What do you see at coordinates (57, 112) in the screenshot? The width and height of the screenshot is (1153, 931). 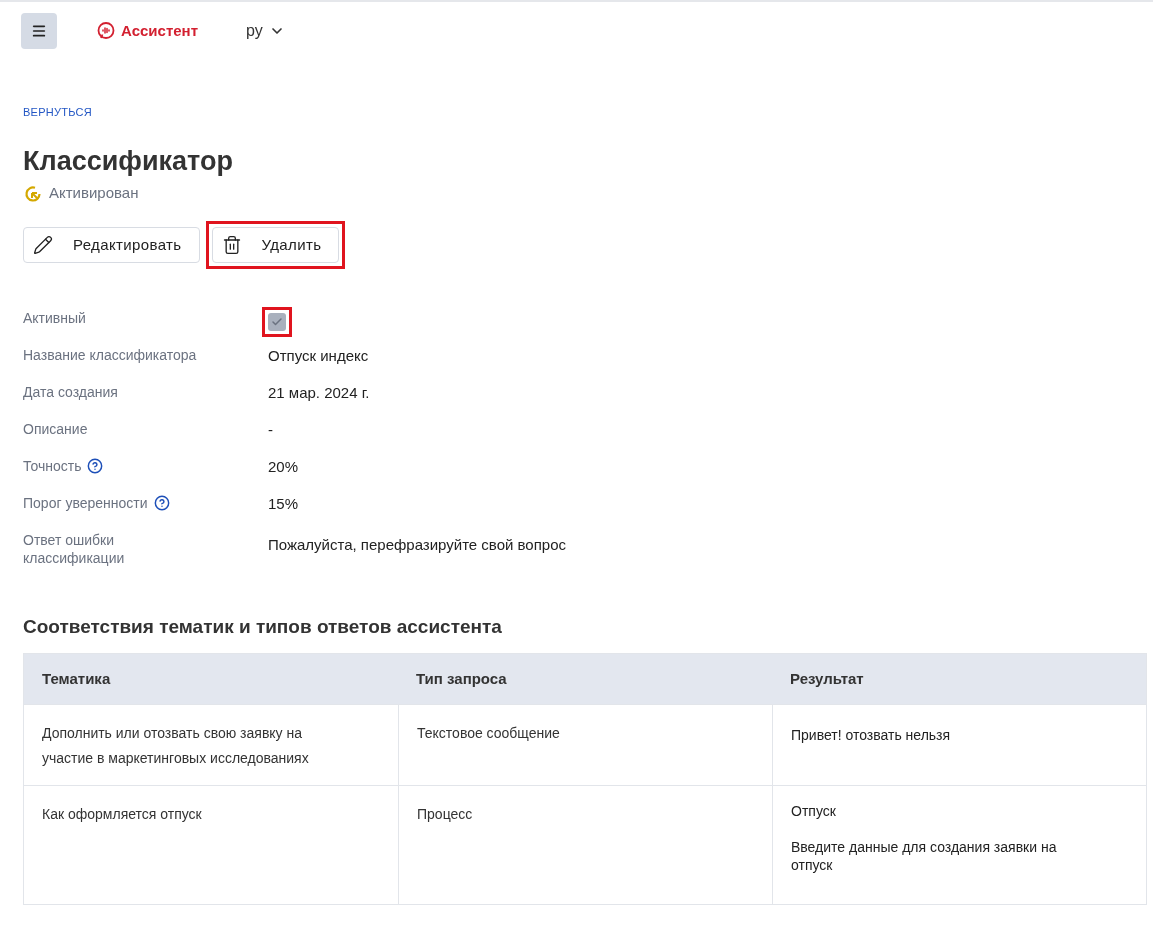 I see `back-link: ВЕРНУТЬСЯ` at bounding box center [57, 112].